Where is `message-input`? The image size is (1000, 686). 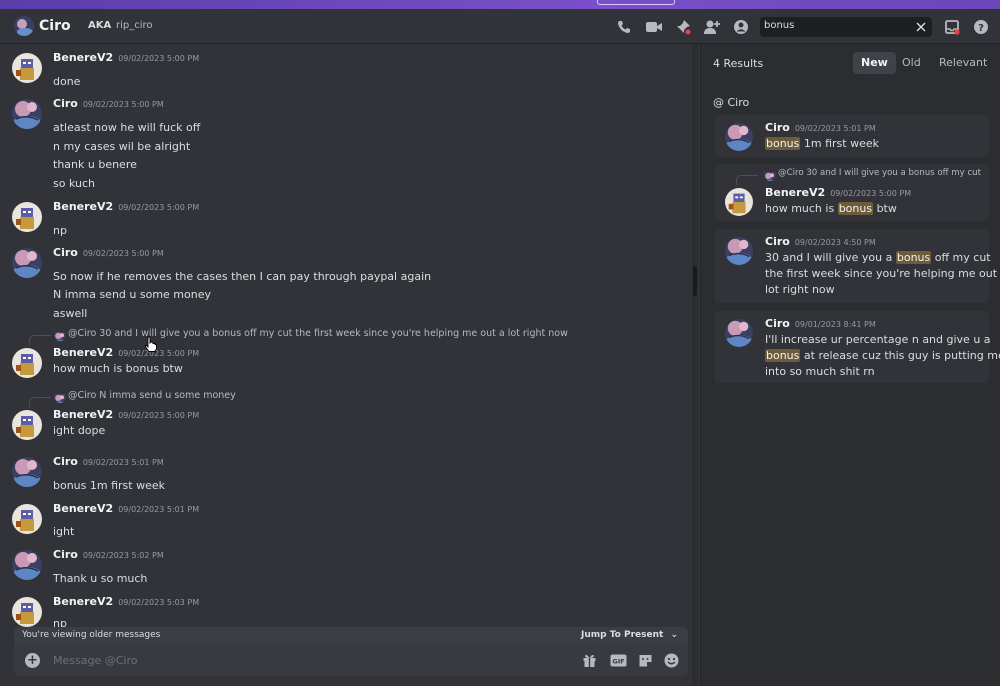 message-input is located at coordinates (303, 660).